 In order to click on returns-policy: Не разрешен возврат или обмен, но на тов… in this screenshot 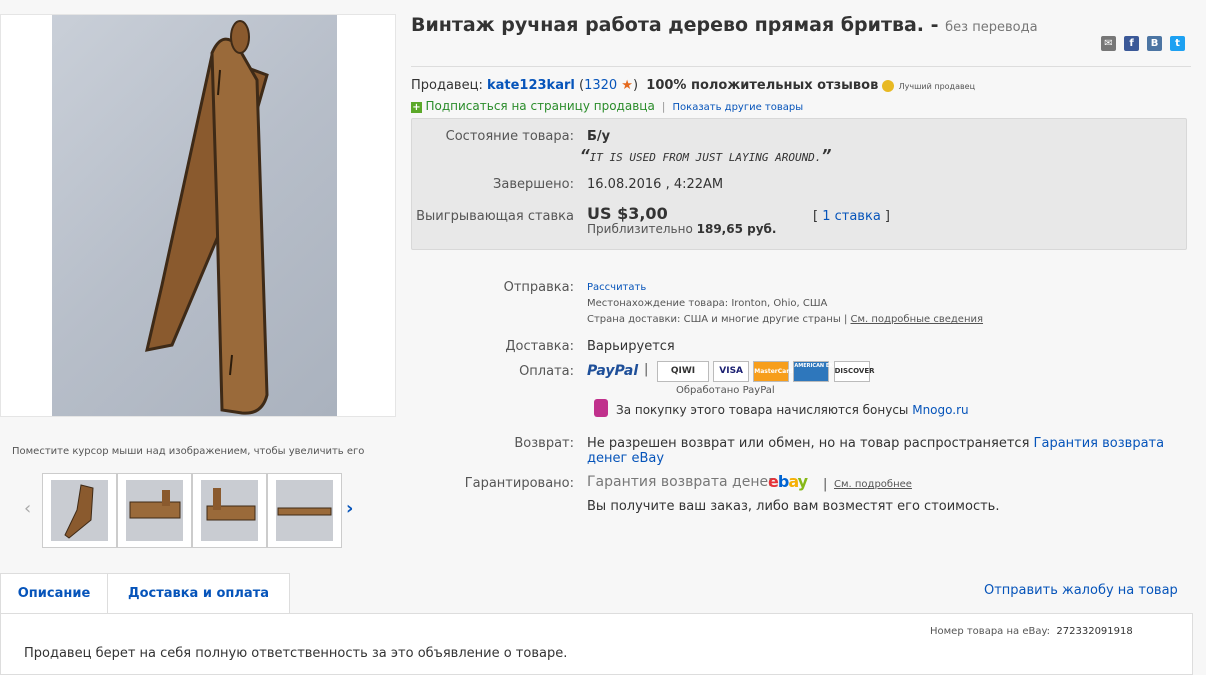, I will do `click(875, 443)`.